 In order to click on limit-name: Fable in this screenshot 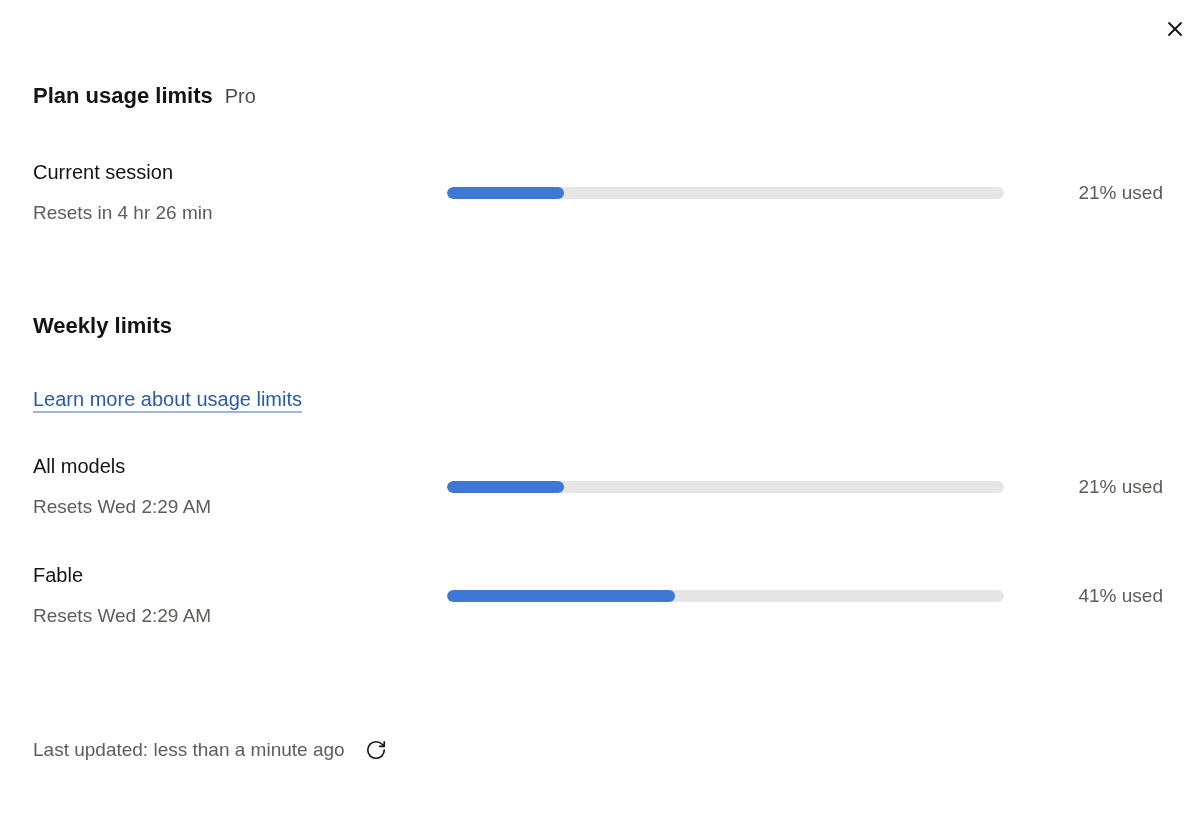, I will do `click(58, 575)`.